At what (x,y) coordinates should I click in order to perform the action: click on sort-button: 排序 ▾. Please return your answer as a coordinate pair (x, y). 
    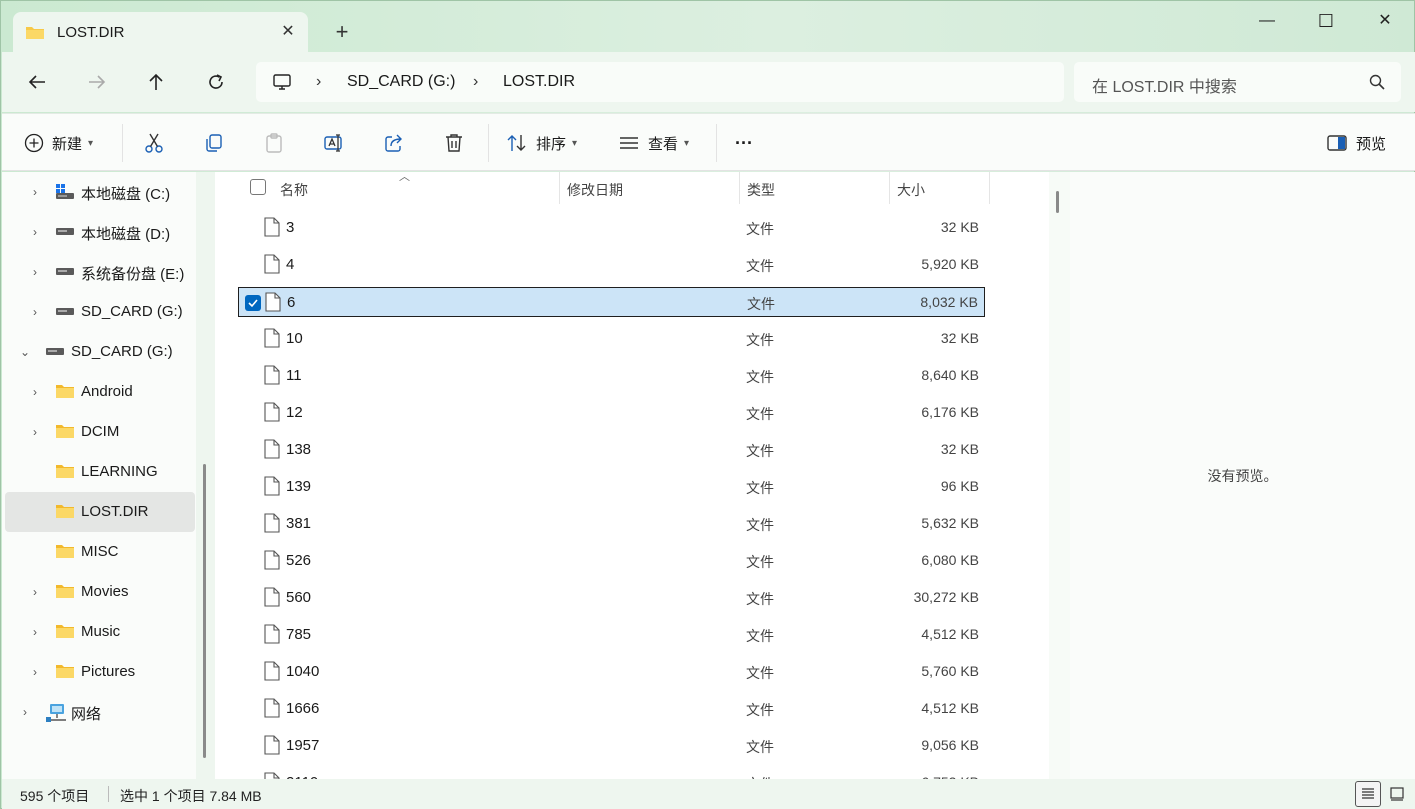
    Looking at the image, I should click on (541, 143).